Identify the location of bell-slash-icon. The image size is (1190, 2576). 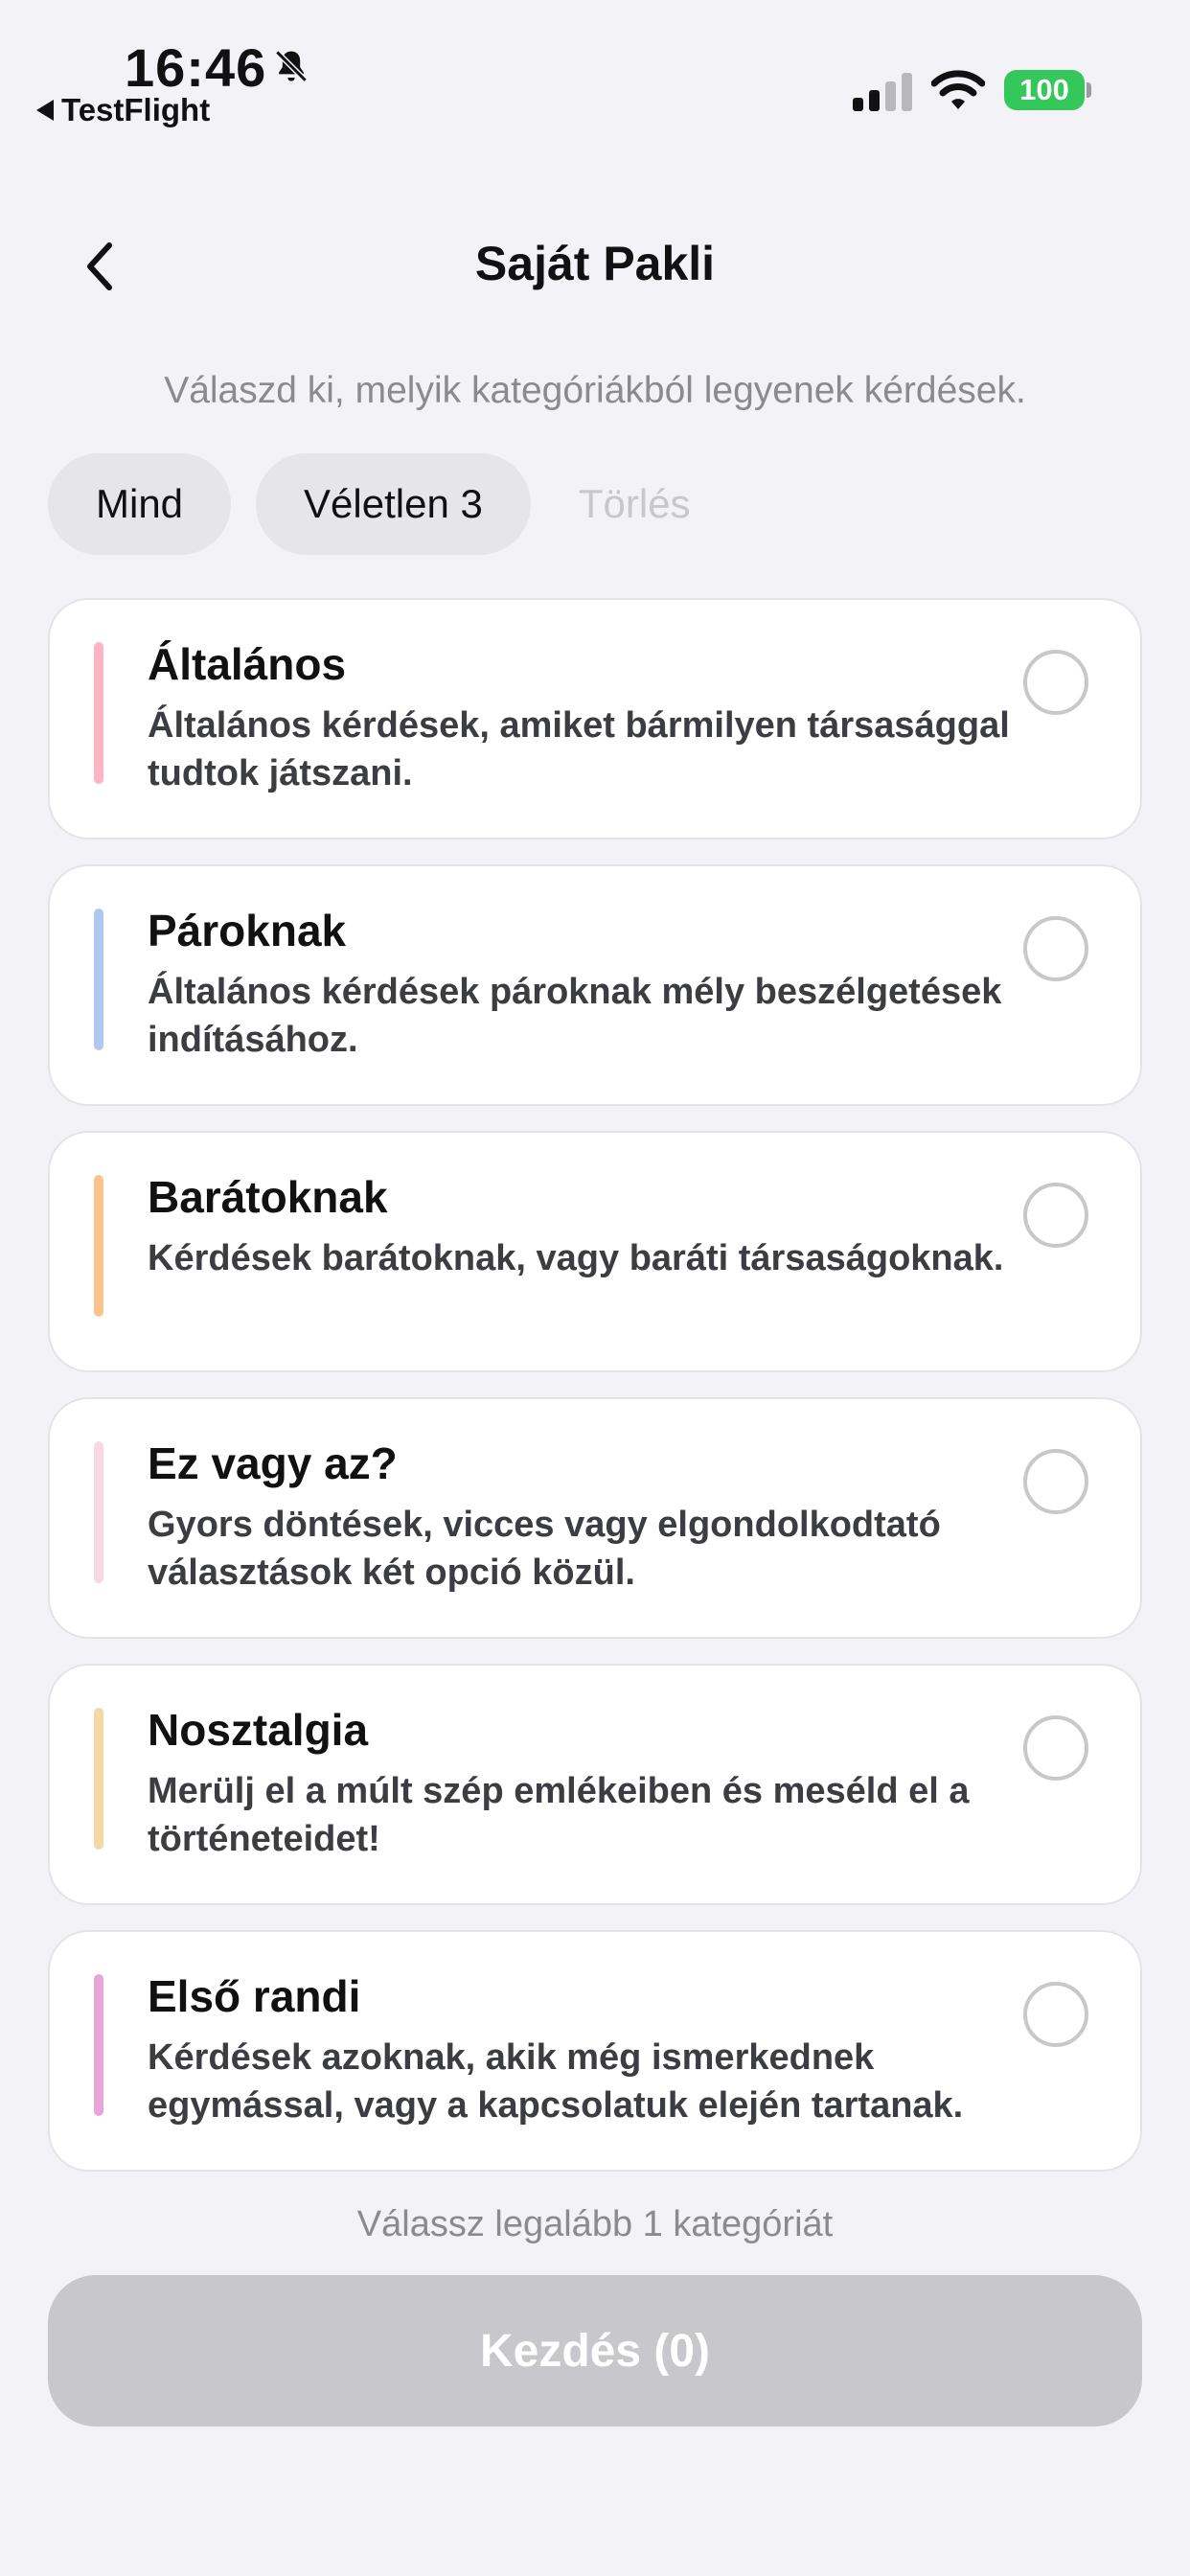
(292, 66).